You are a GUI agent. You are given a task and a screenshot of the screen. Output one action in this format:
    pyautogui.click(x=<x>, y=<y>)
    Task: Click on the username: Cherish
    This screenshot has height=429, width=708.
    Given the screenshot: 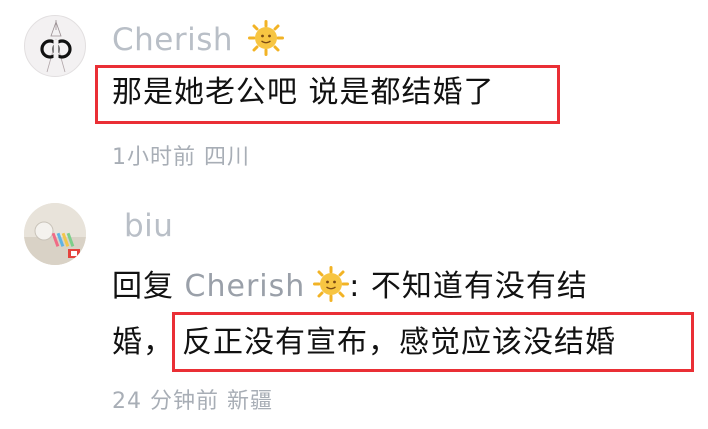 What is the action you would take?
    pyautogui.click(x=172, y=40)
    